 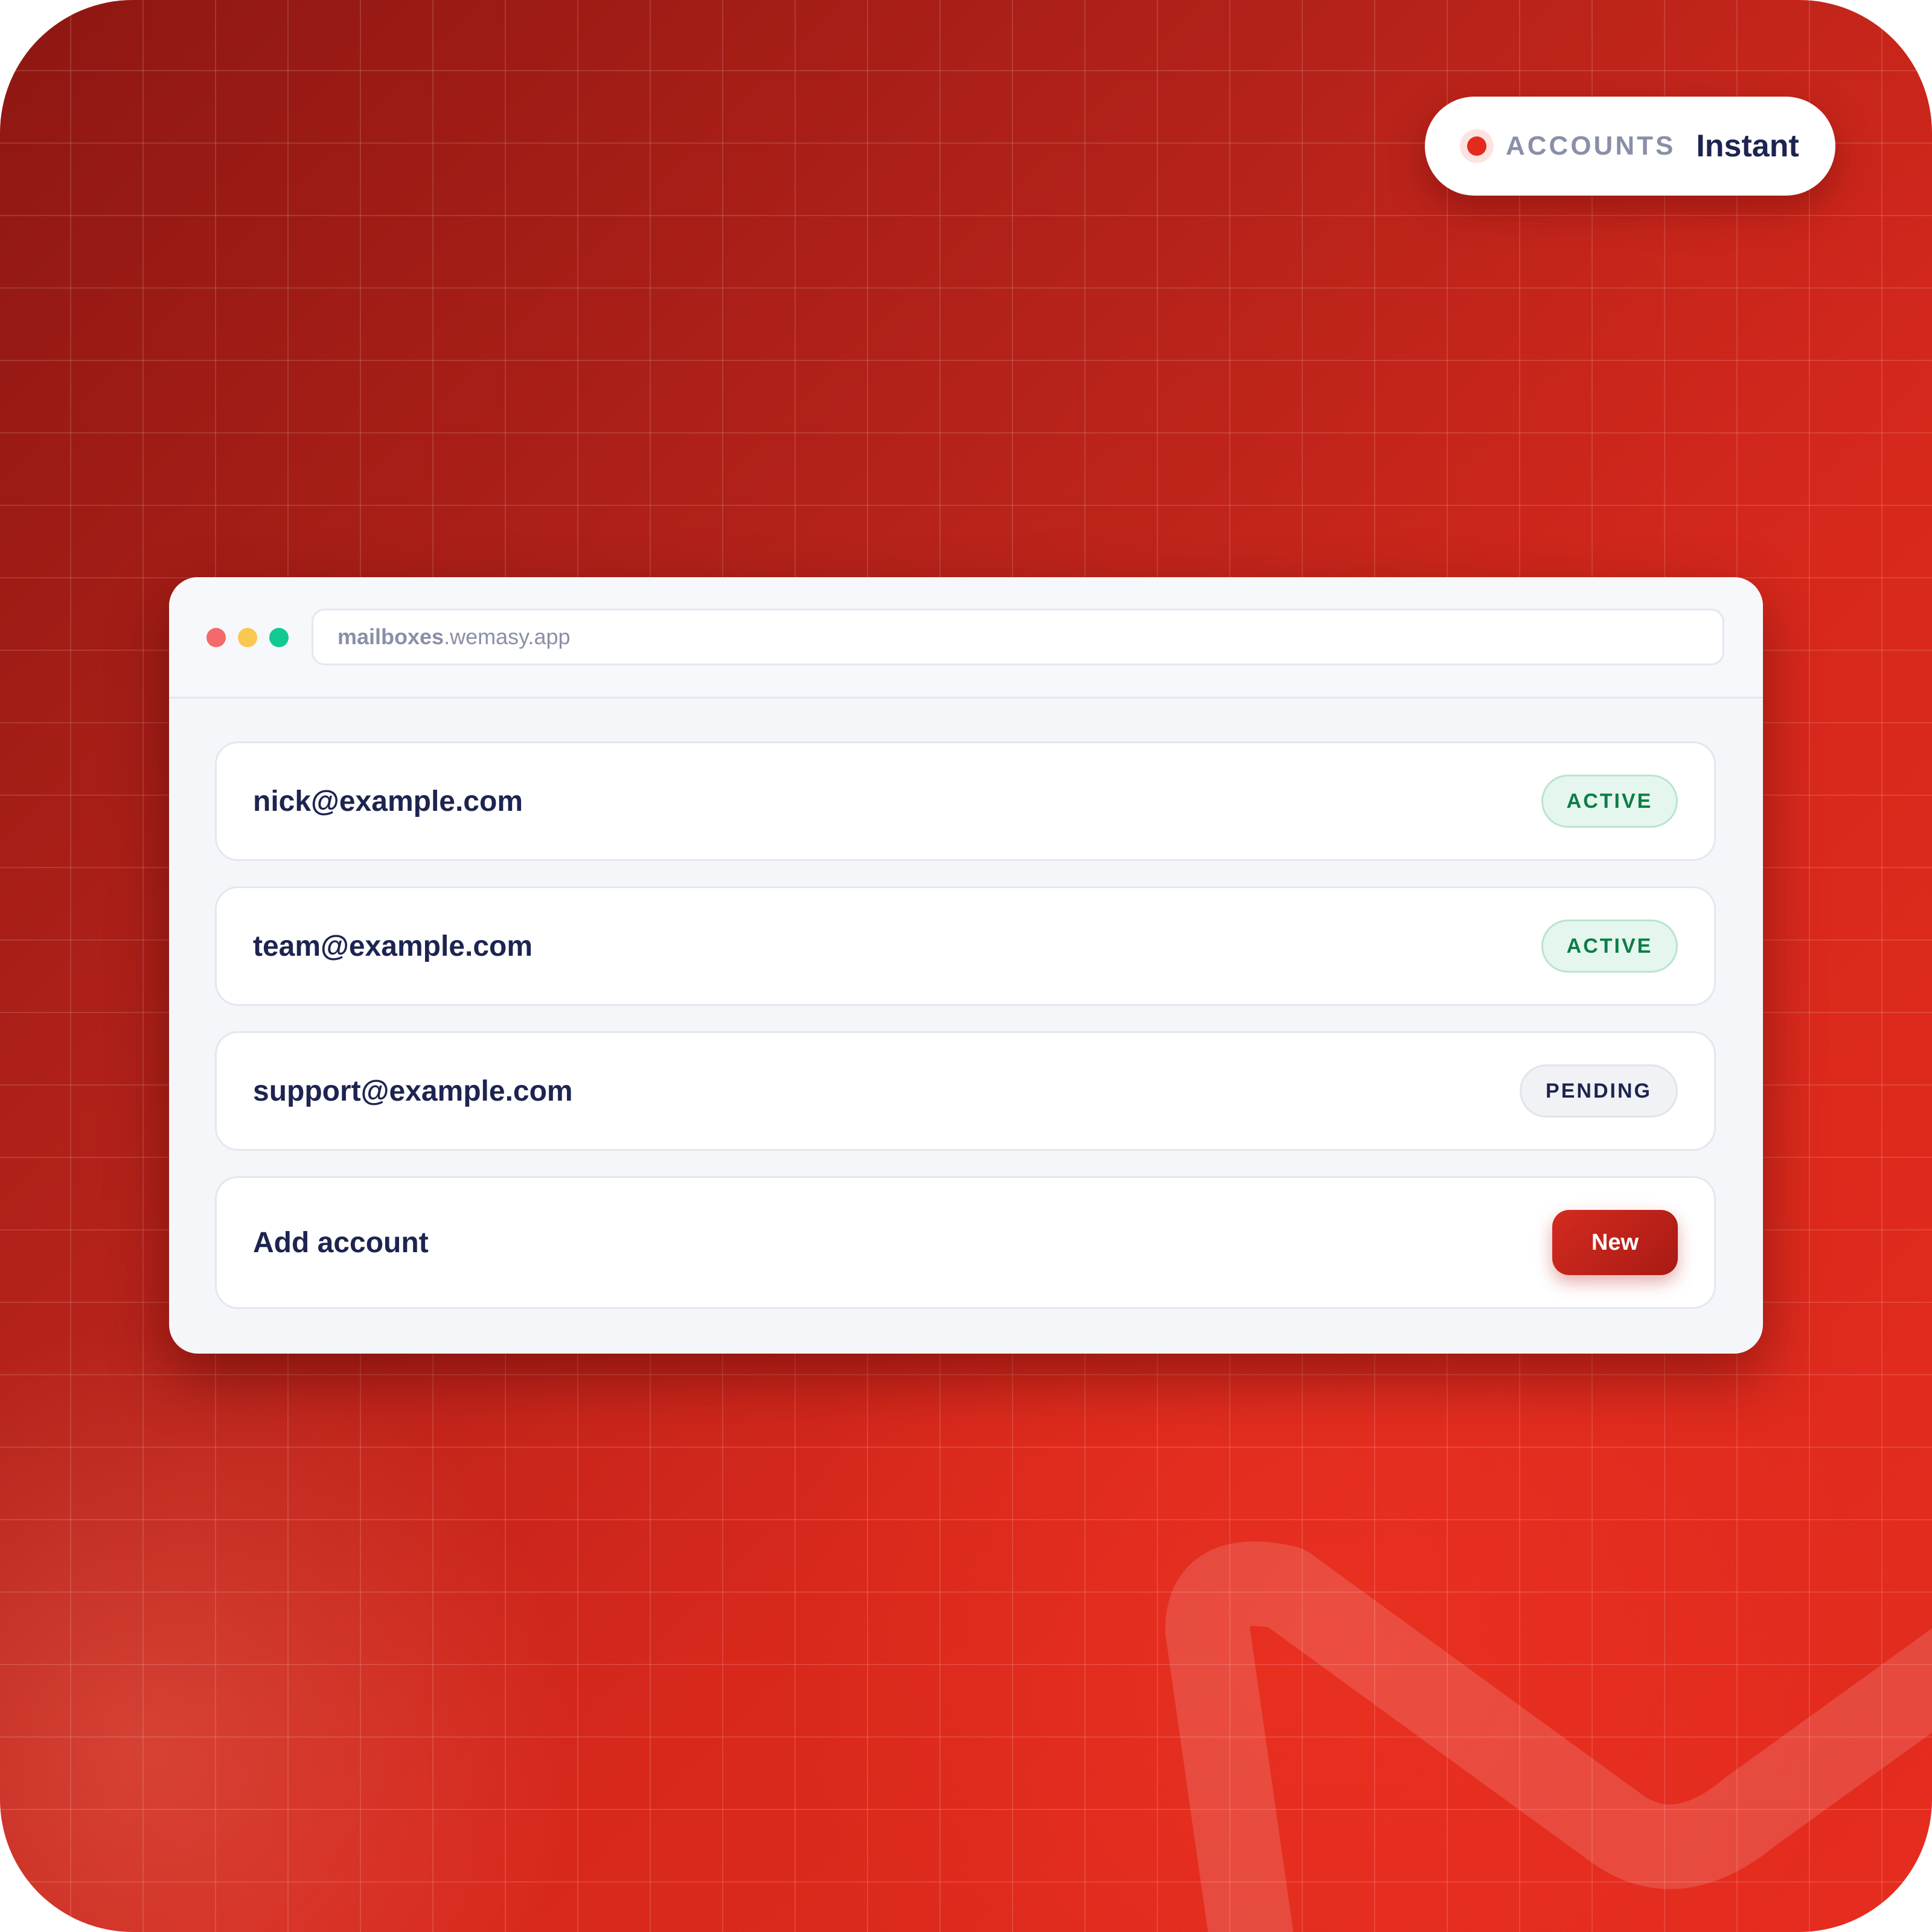 I want to click on address-bar: mailboxes .wemasy.app, so click(x=1018, y=637).